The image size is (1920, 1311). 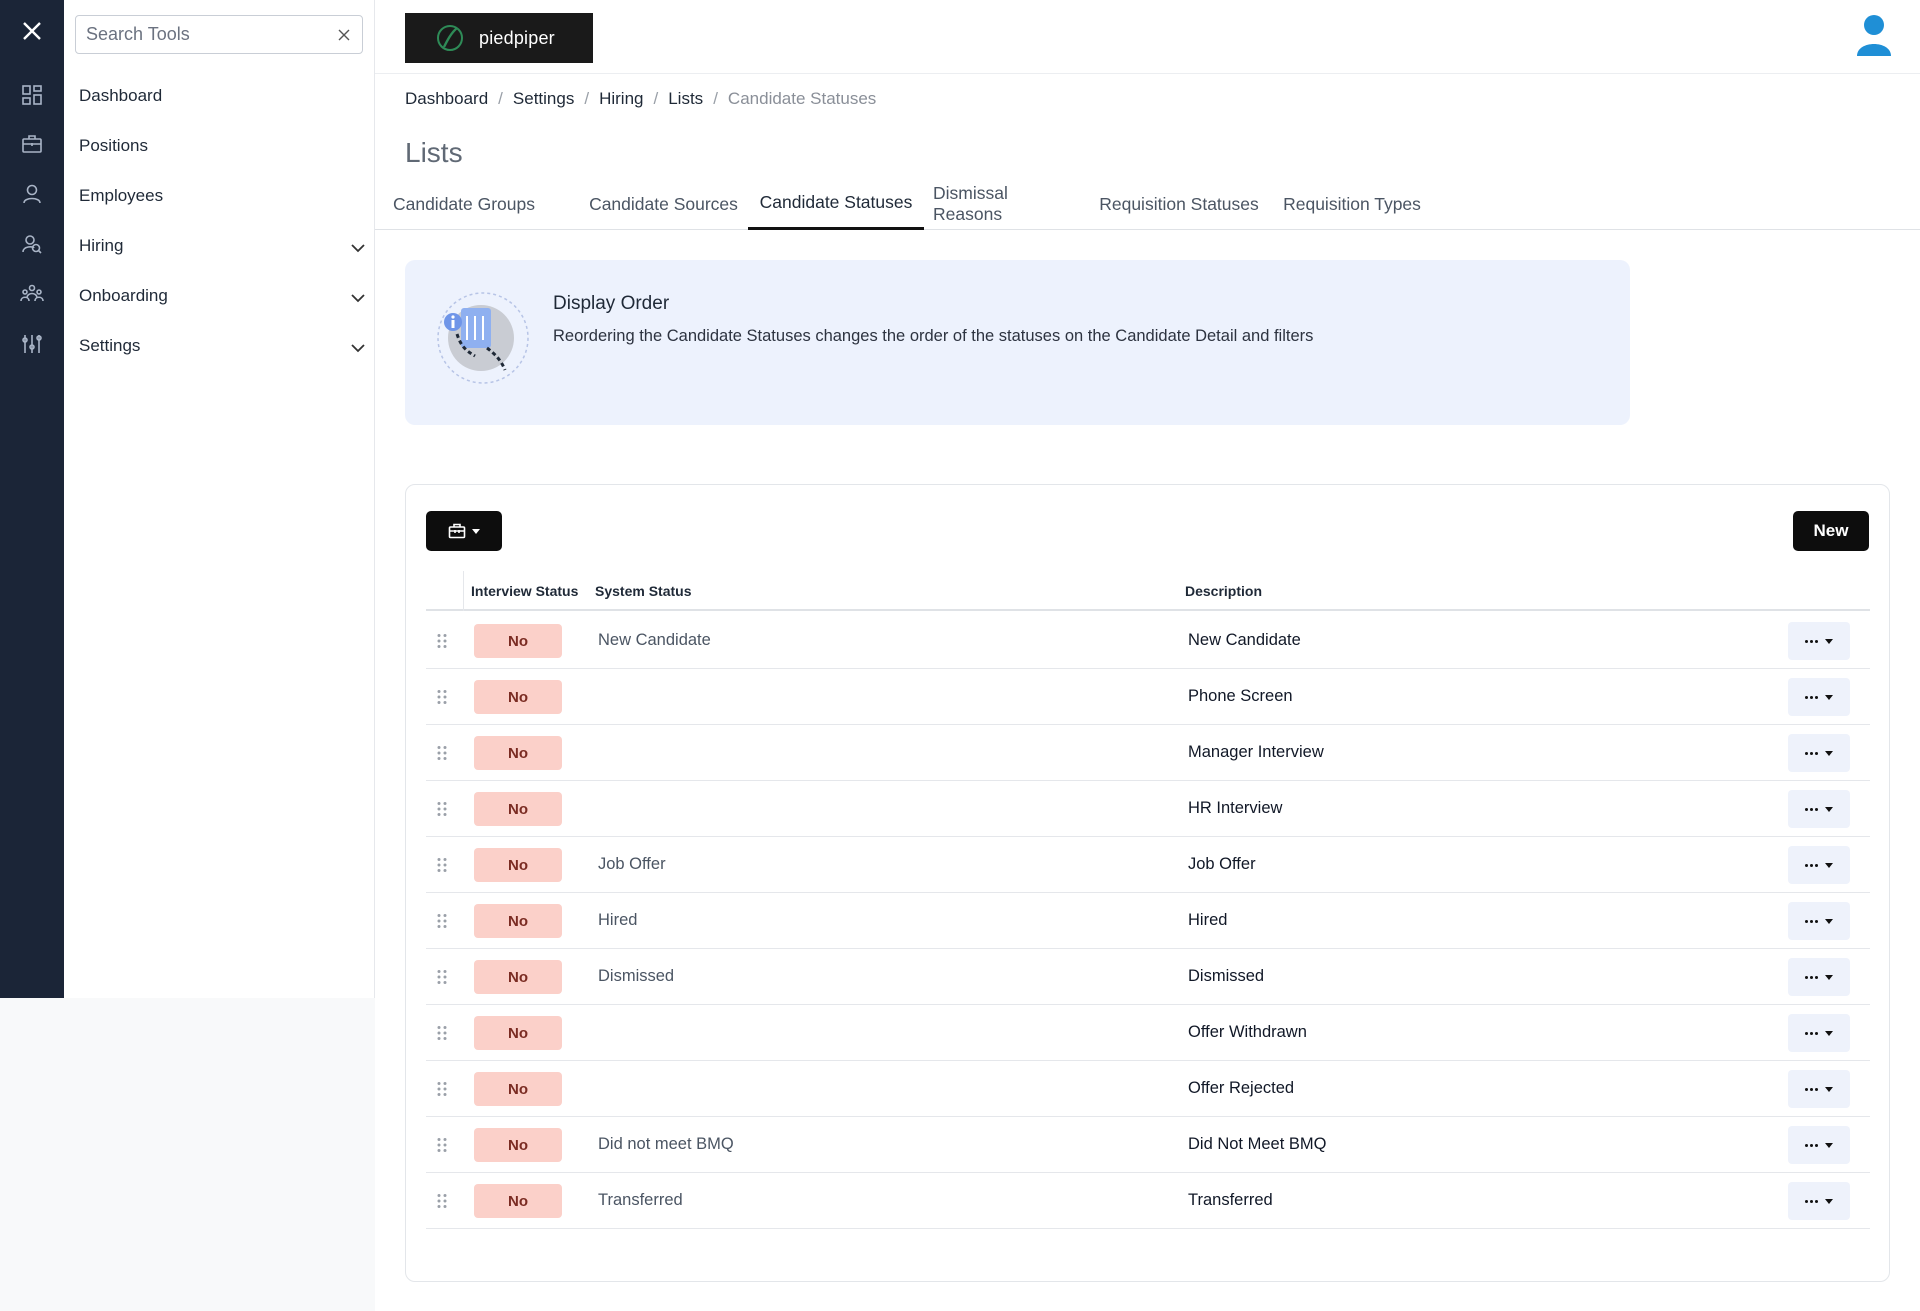 What do you see at coordinates (1223, 591) in the screenshot?
I see `column-header-description: Description` at bounding box center [1223, 591].